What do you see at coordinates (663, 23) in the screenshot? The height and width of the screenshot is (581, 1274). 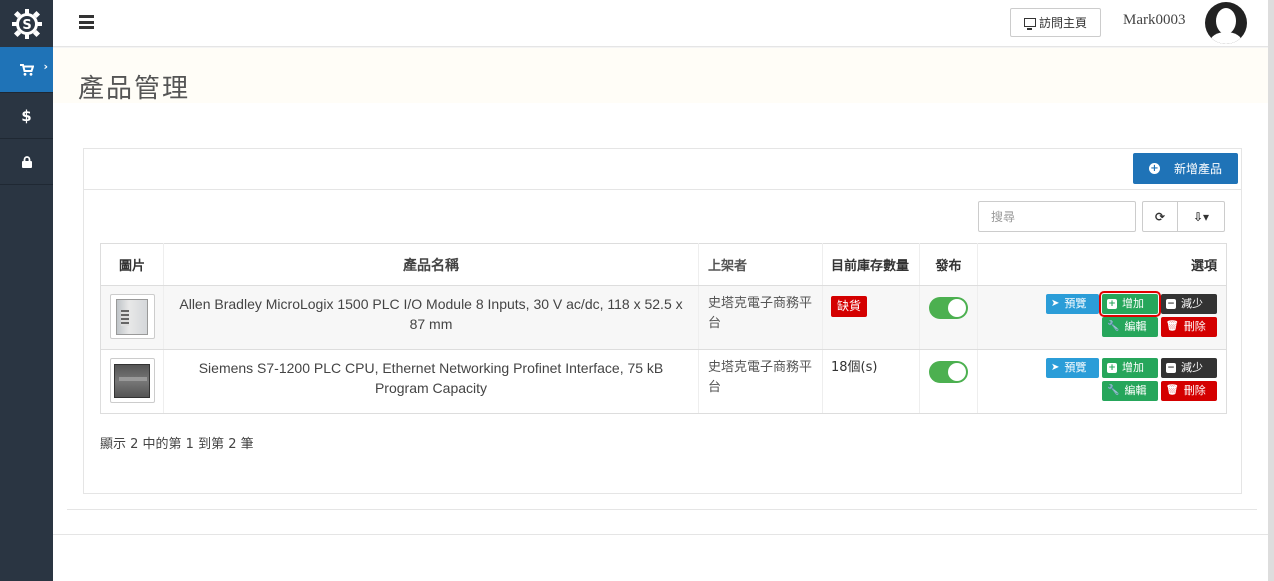 I see `top-bar: 訪問主頁 Mark0003` at bounding box center [663, 23].